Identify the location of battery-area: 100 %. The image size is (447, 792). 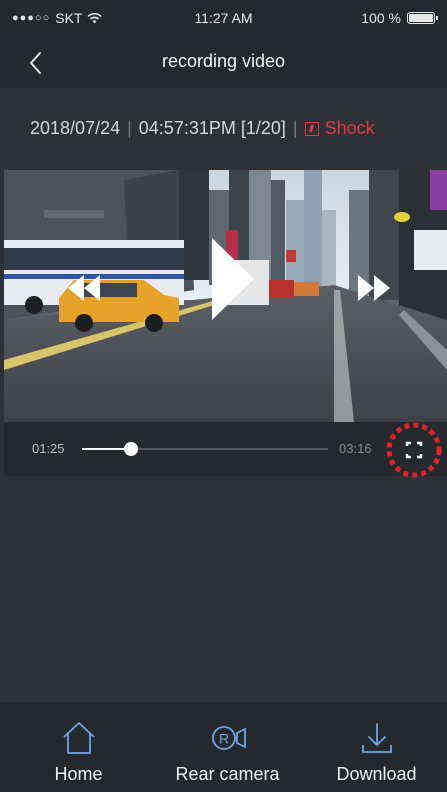
(399, 18).